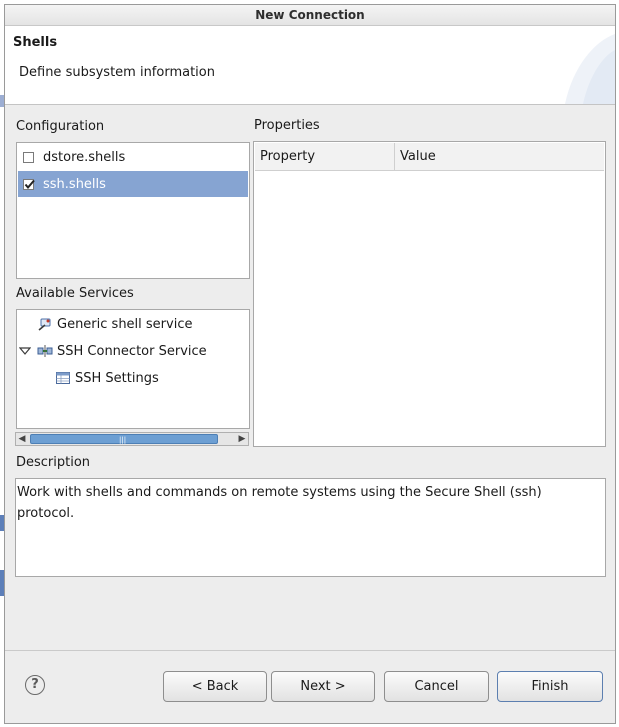  What do you see at coordinates (74, 184) in the screenshot?
I see `config-item-label: ssh.shells` at bounding box center [74, 184].